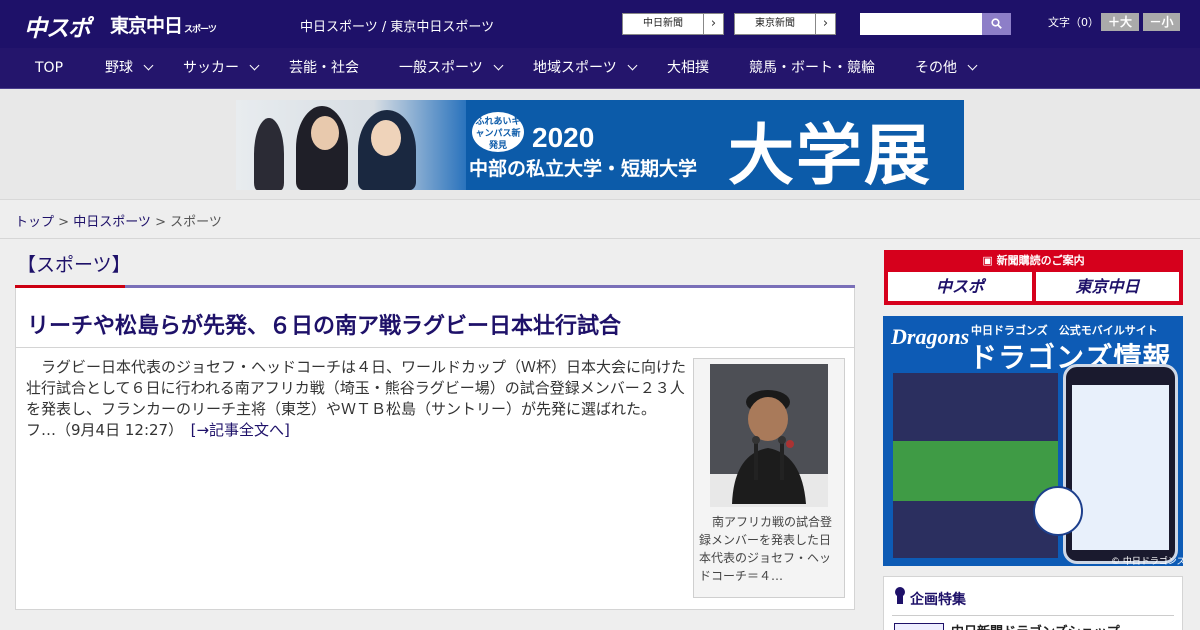  I want to click on nav-label: サッカー, so click(211, 68).